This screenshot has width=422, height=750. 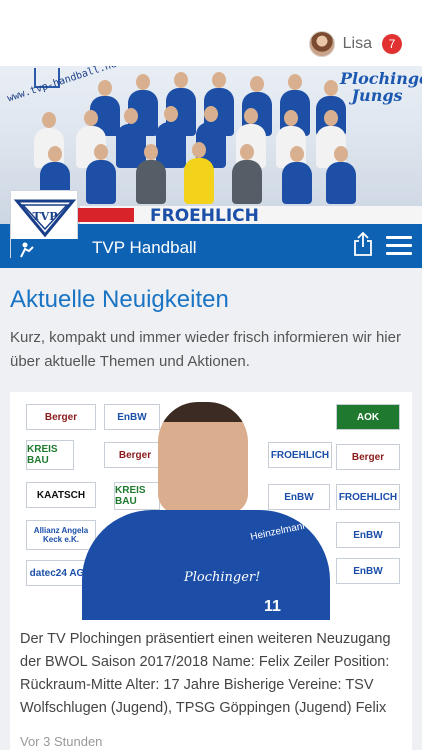 What do you see at coordinates (211, 33) in the screenshot?
I see `top-bar: Lisa 7` at bounding box center [211, 33].